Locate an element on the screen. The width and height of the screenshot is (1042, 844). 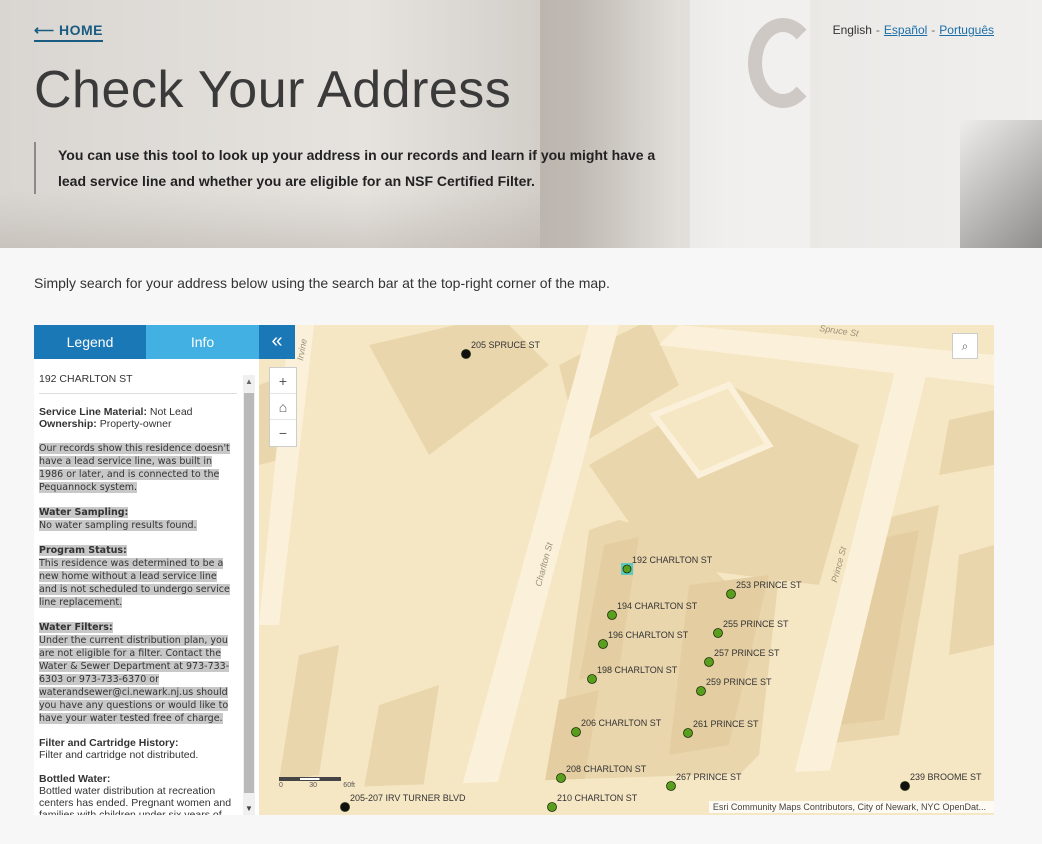
address-point-label: 206 CHARLTON ST is located at coordinates (621, 723).